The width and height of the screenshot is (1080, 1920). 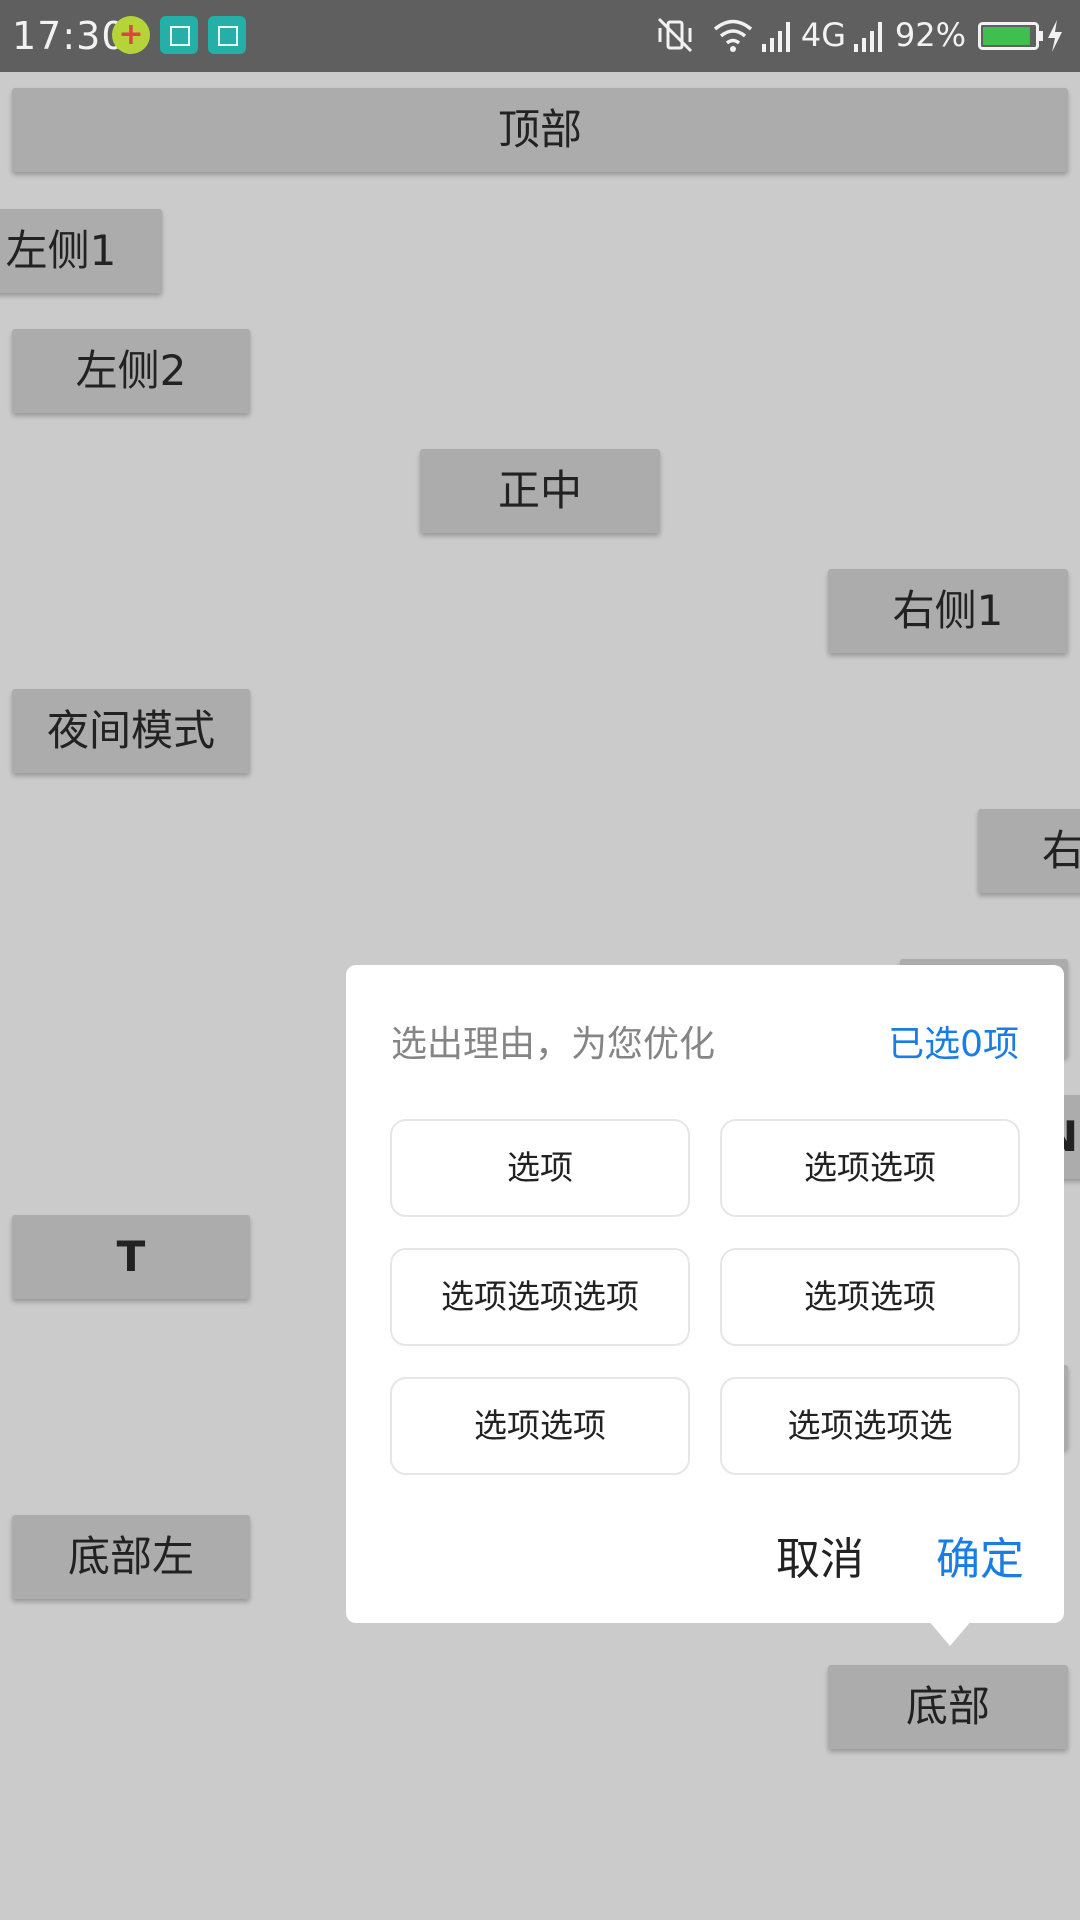 I want to click on bottom-left-button-label: 底部左, so click(x=130, y=1556).